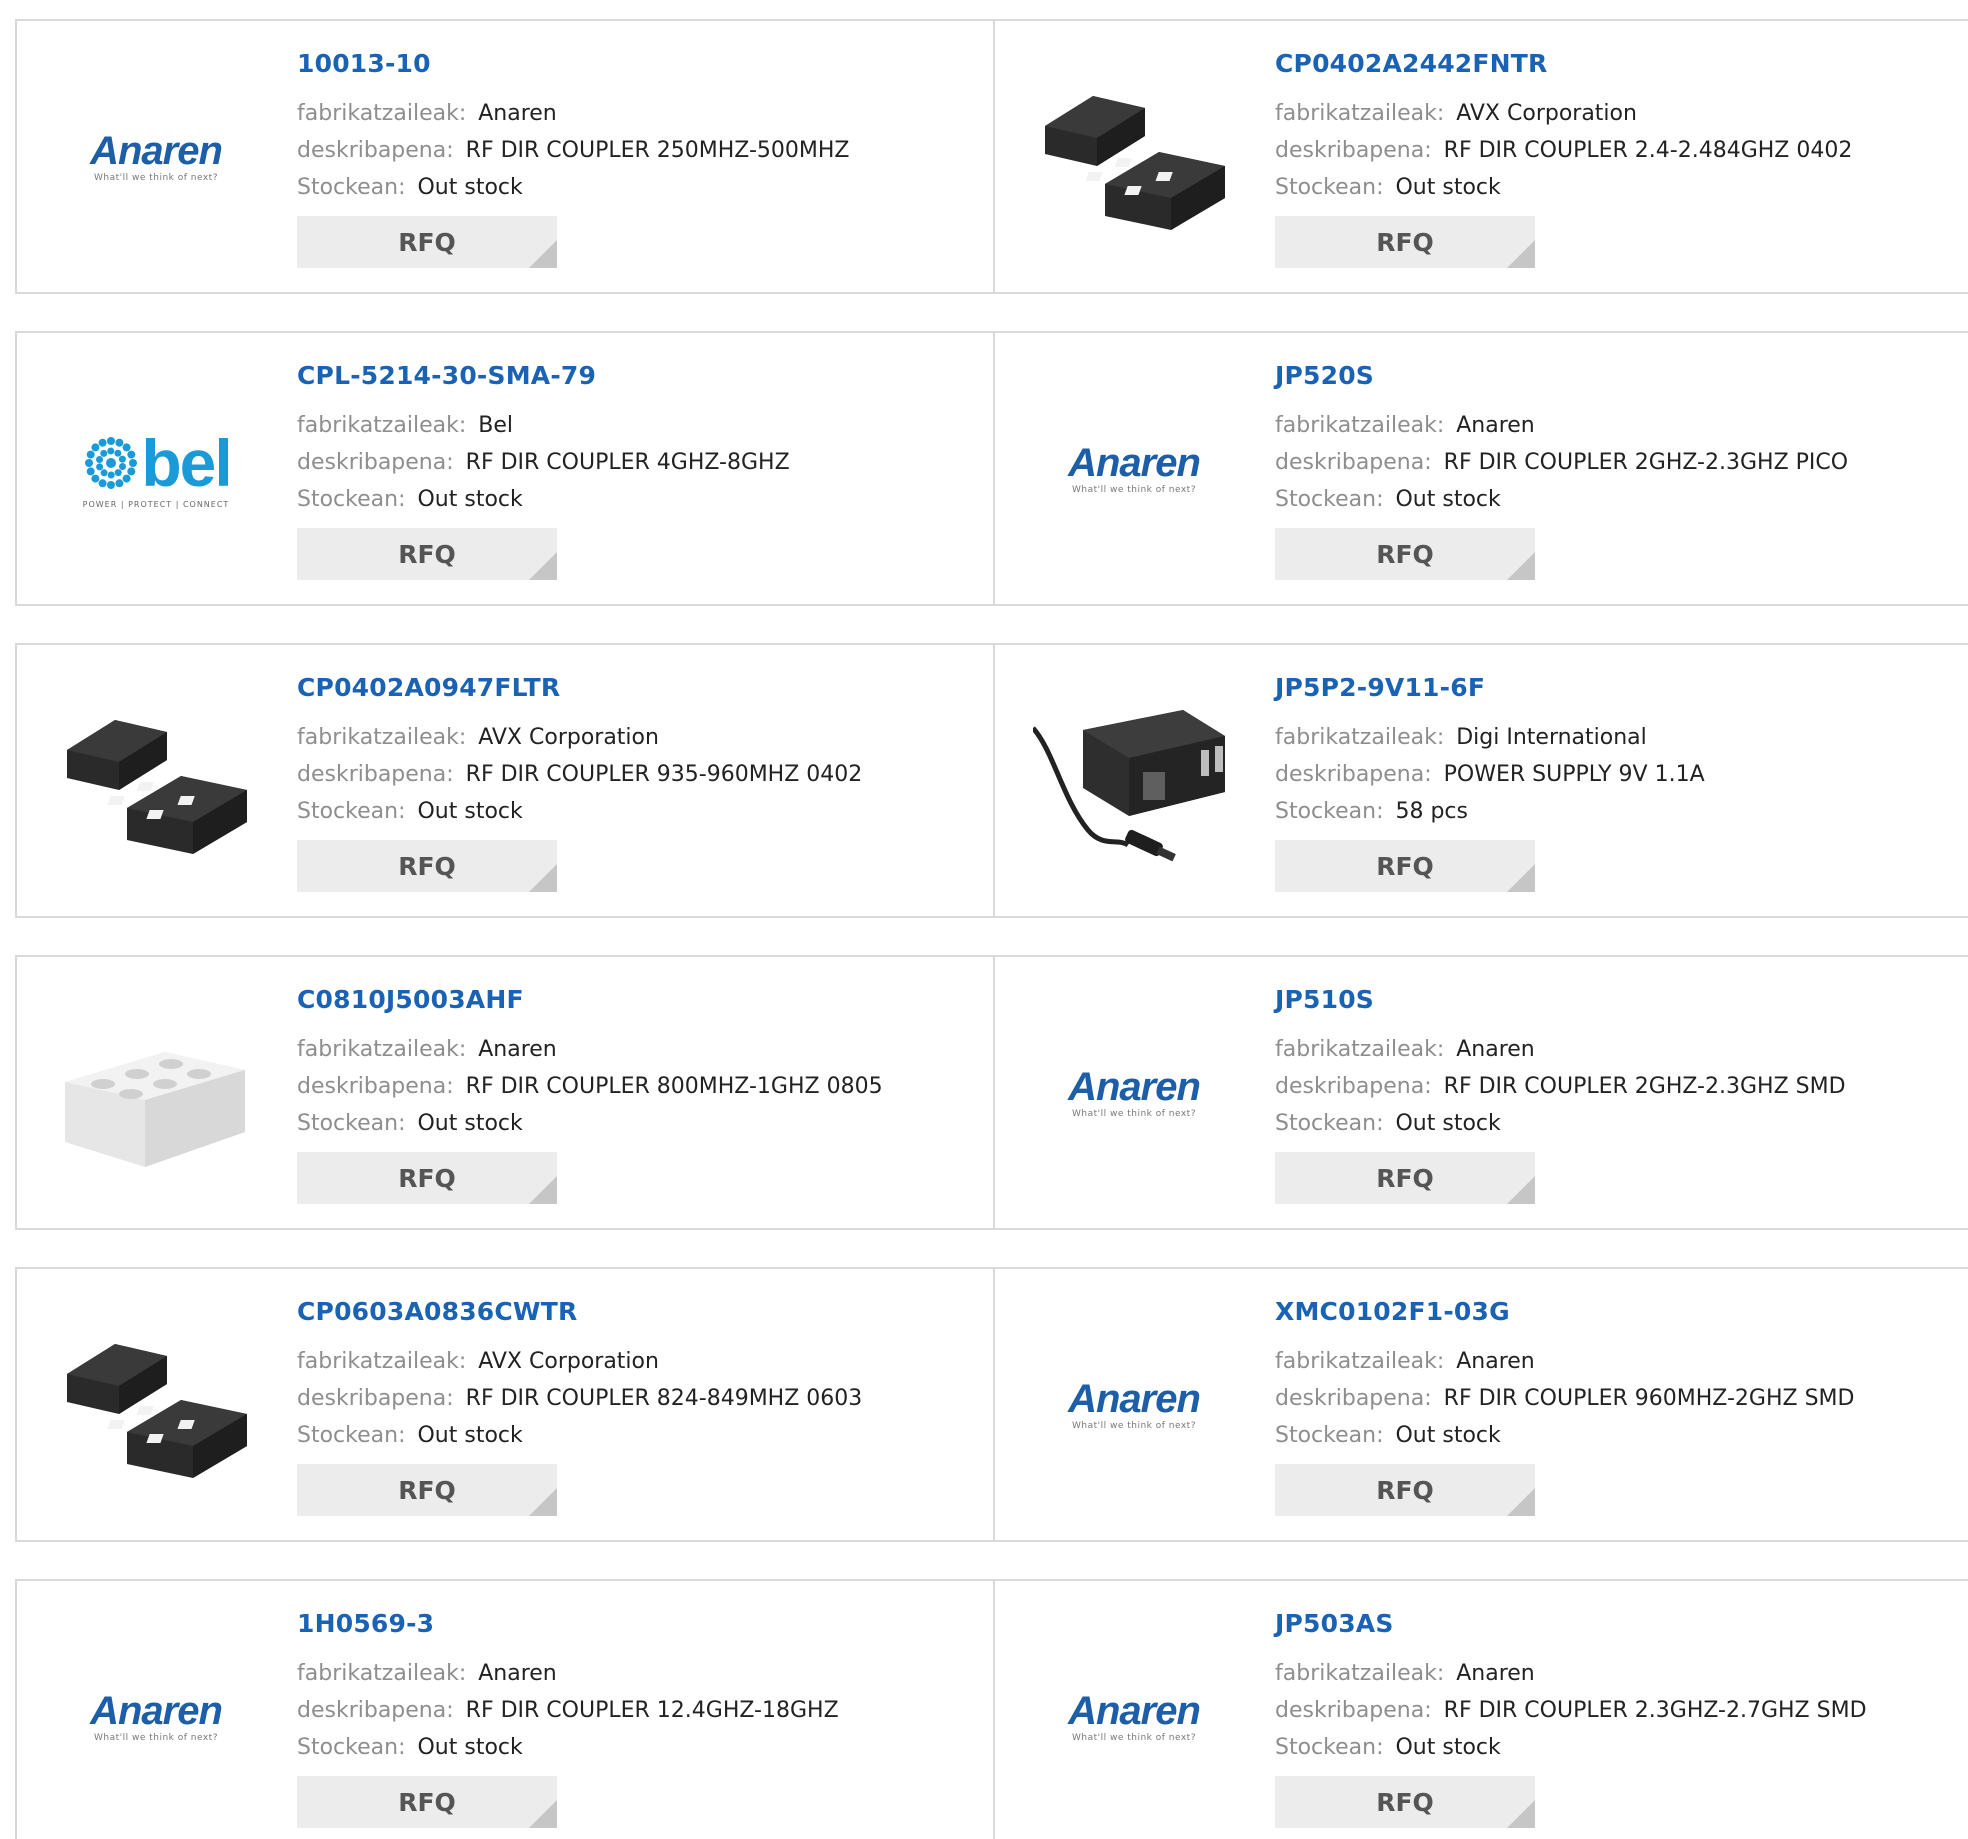 This screenshot has width=1968, height=1839. I want to click on manufacturer-line: fabrikatzaileak: Bel, so click(543, 425).